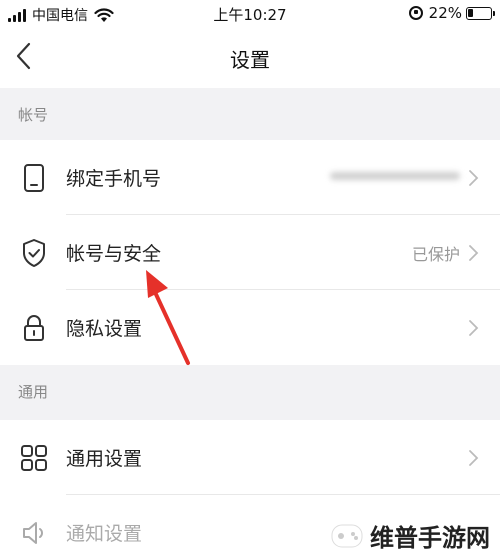  I want to click on battery-fill, so click(470, 12).